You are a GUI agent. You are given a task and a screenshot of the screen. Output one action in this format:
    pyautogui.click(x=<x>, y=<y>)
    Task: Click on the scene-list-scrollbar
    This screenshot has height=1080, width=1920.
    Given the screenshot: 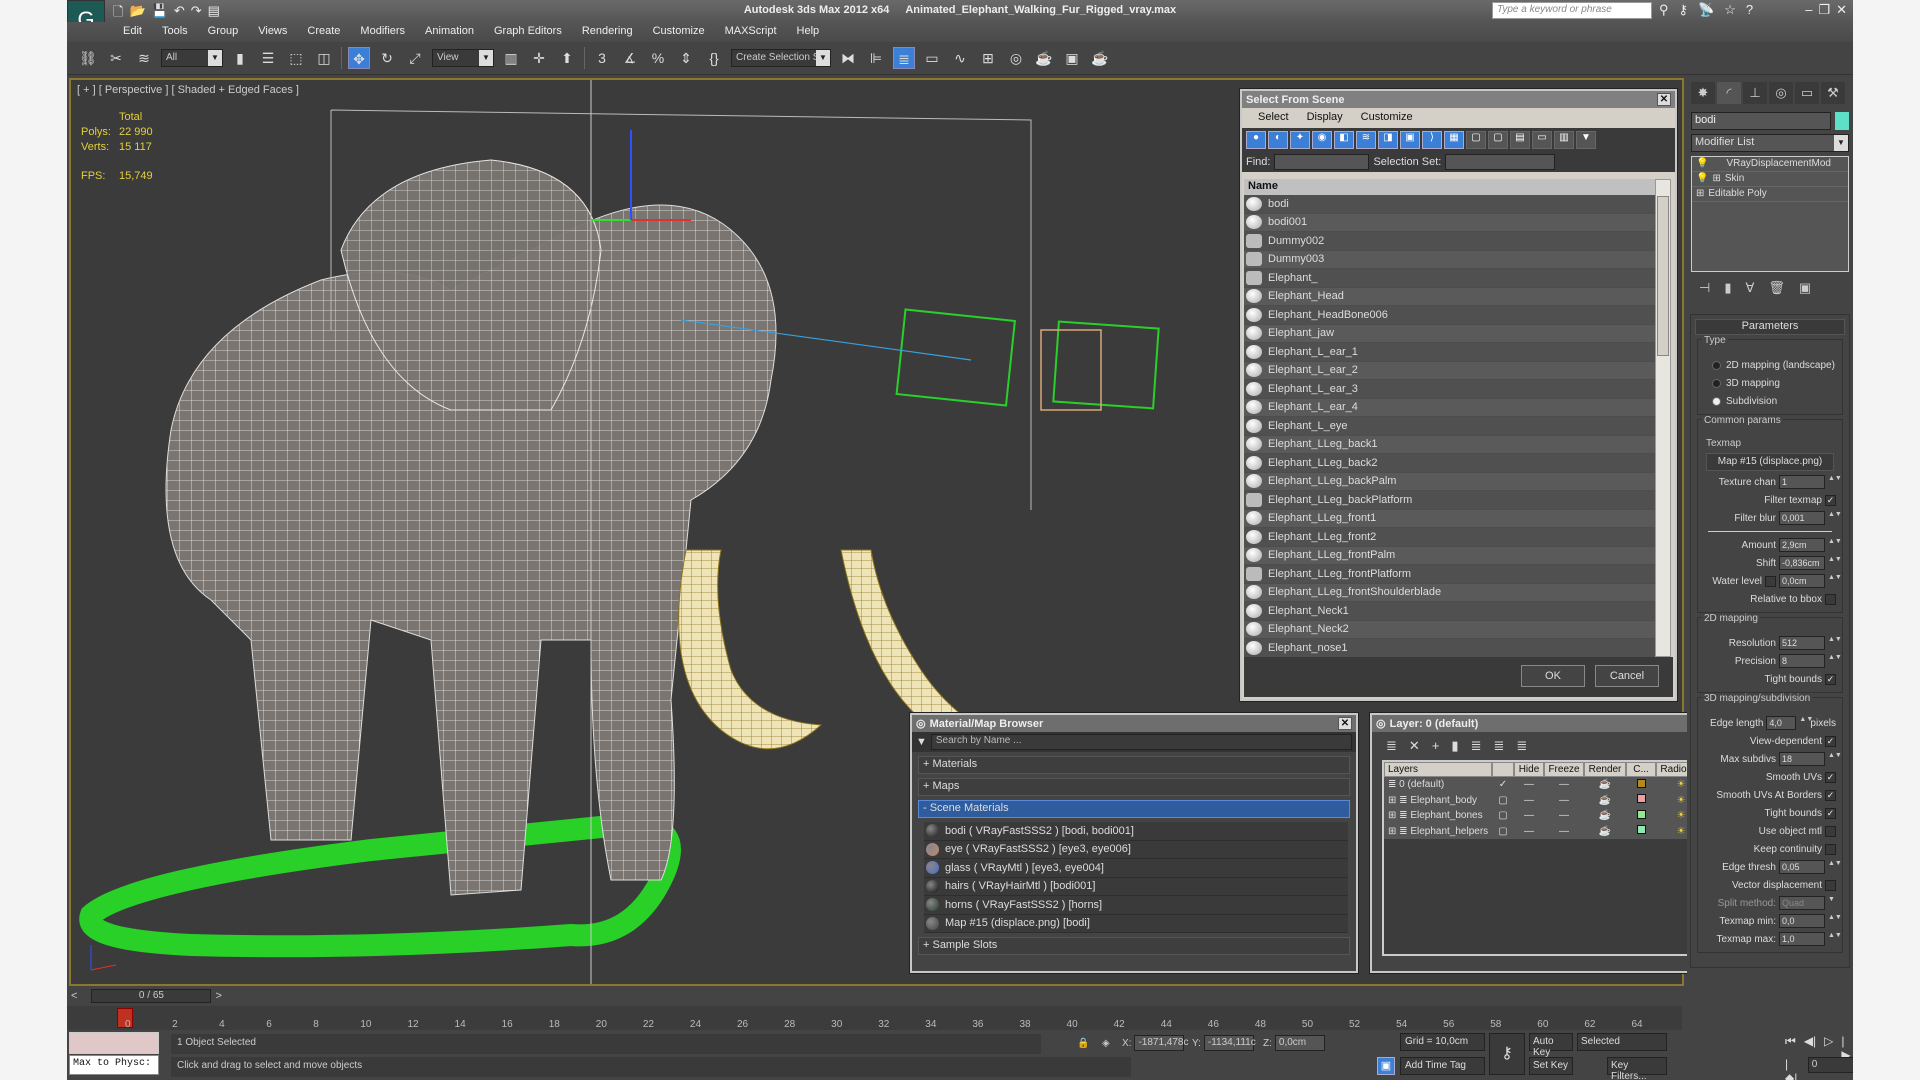 What is the action you would take?
    pyautogui.click(x=1663, y=418)
    